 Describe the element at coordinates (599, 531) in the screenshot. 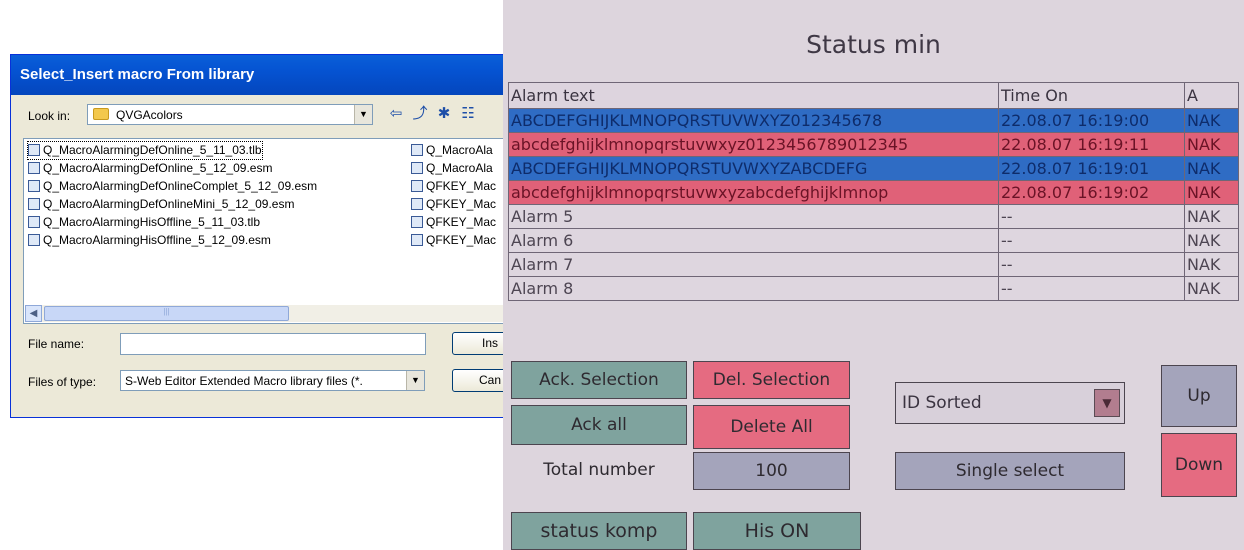

I see `status-komp-button: status komp` at that location.